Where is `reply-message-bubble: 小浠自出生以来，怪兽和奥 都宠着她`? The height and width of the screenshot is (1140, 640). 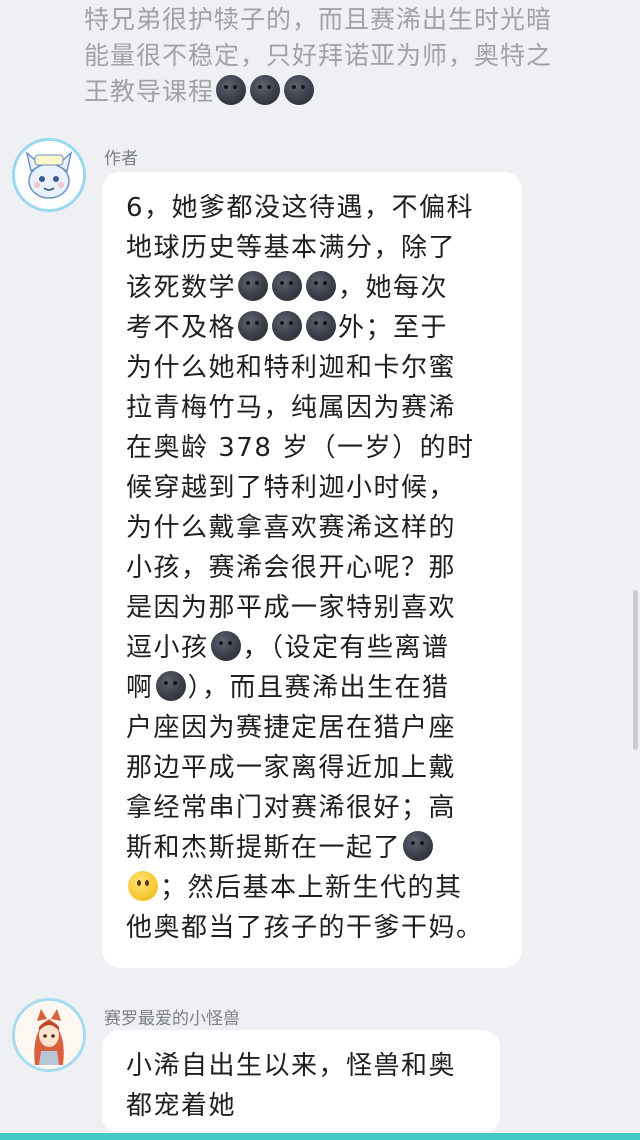
reply-message-bubble: 小浠自出生以来，怪兽和奥 都宠着她 is located at coordinates (301, 1082).